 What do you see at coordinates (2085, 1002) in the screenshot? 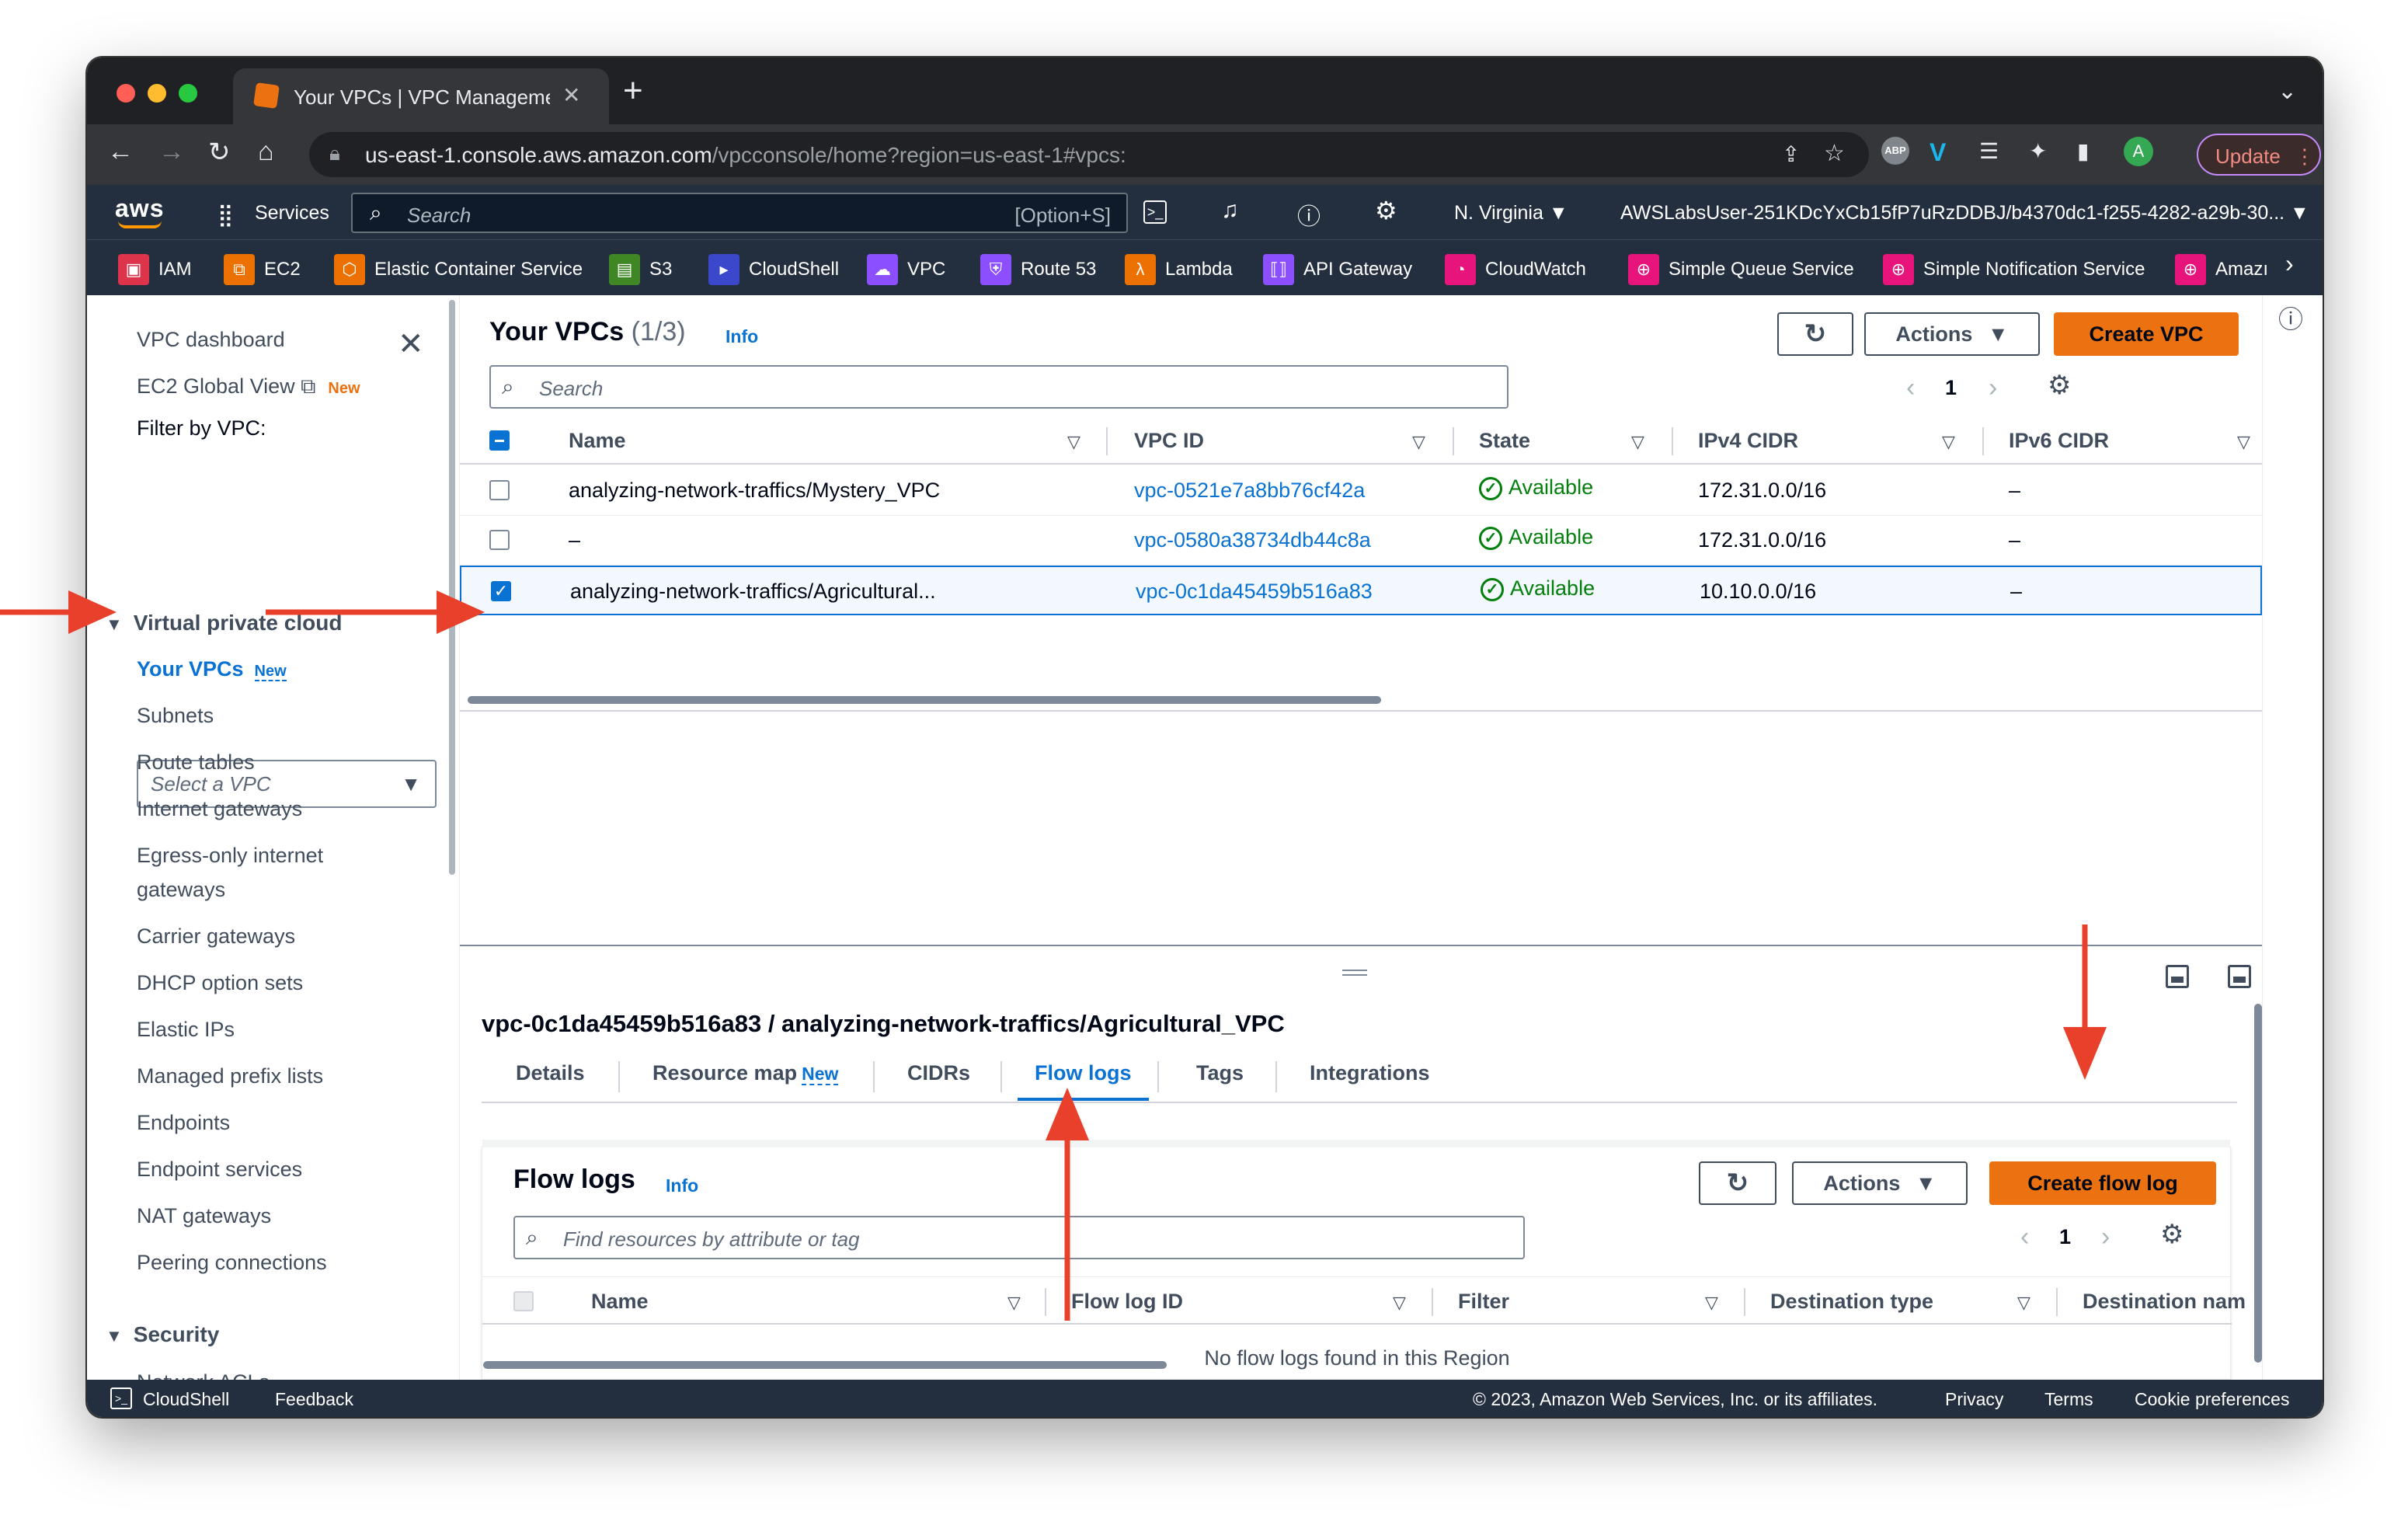
I see `arrow-to-create-flow-log` at bounding box center [2085, 1002].